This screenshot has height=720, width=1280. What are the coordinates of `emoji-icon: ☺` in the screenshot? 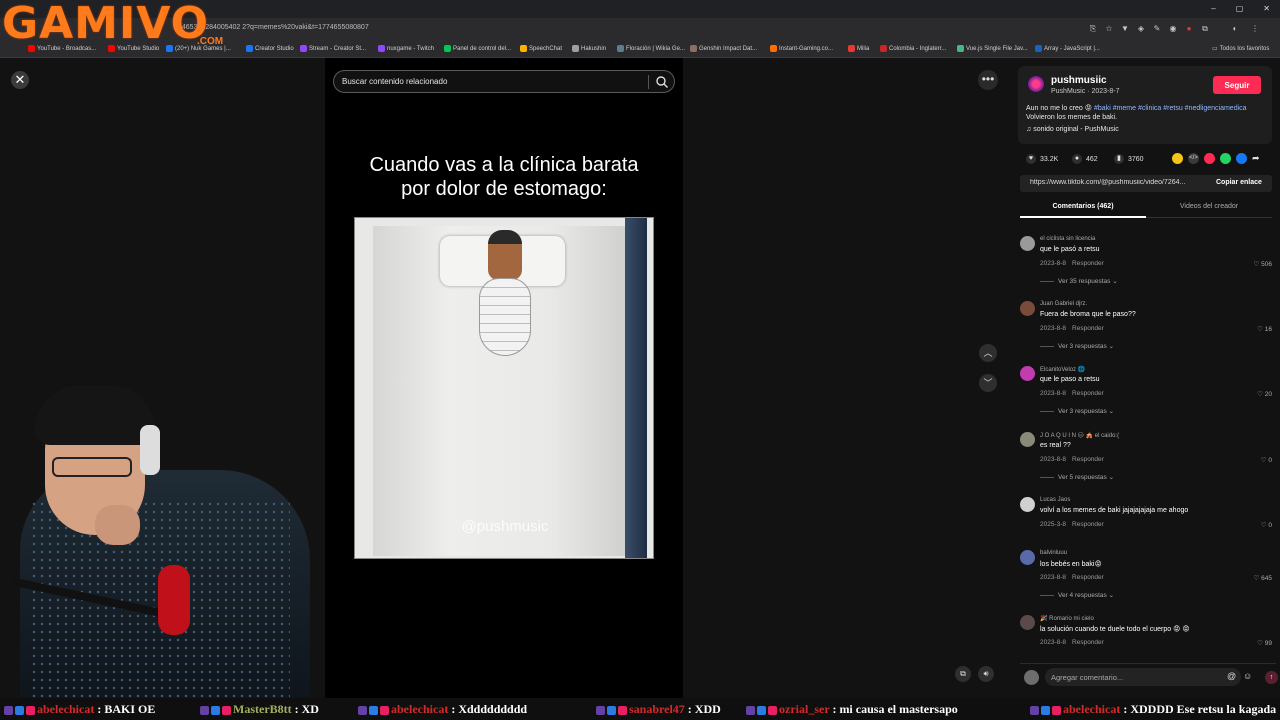 It's located at (1247, 676).